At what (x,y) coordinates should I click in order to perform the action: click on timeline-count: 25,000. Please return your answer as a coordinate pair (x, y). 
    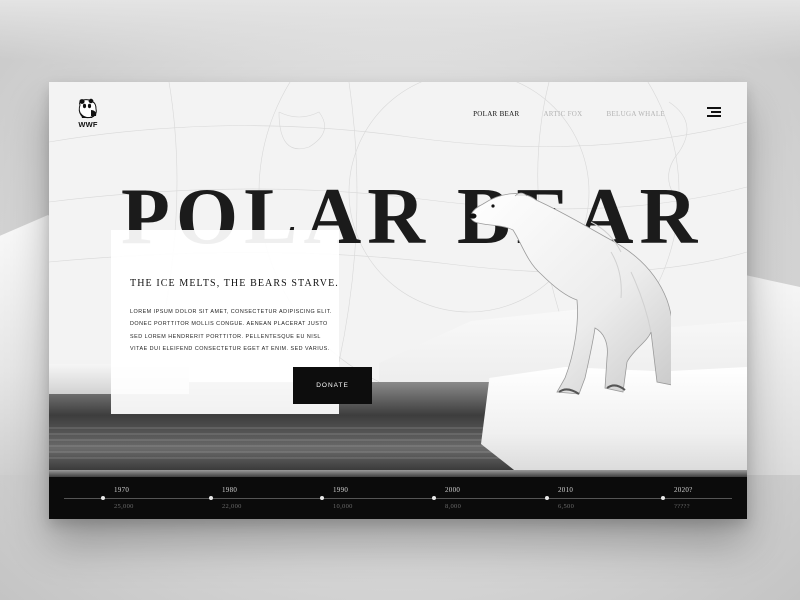
    Looking at the image, I should click on (124, 506).